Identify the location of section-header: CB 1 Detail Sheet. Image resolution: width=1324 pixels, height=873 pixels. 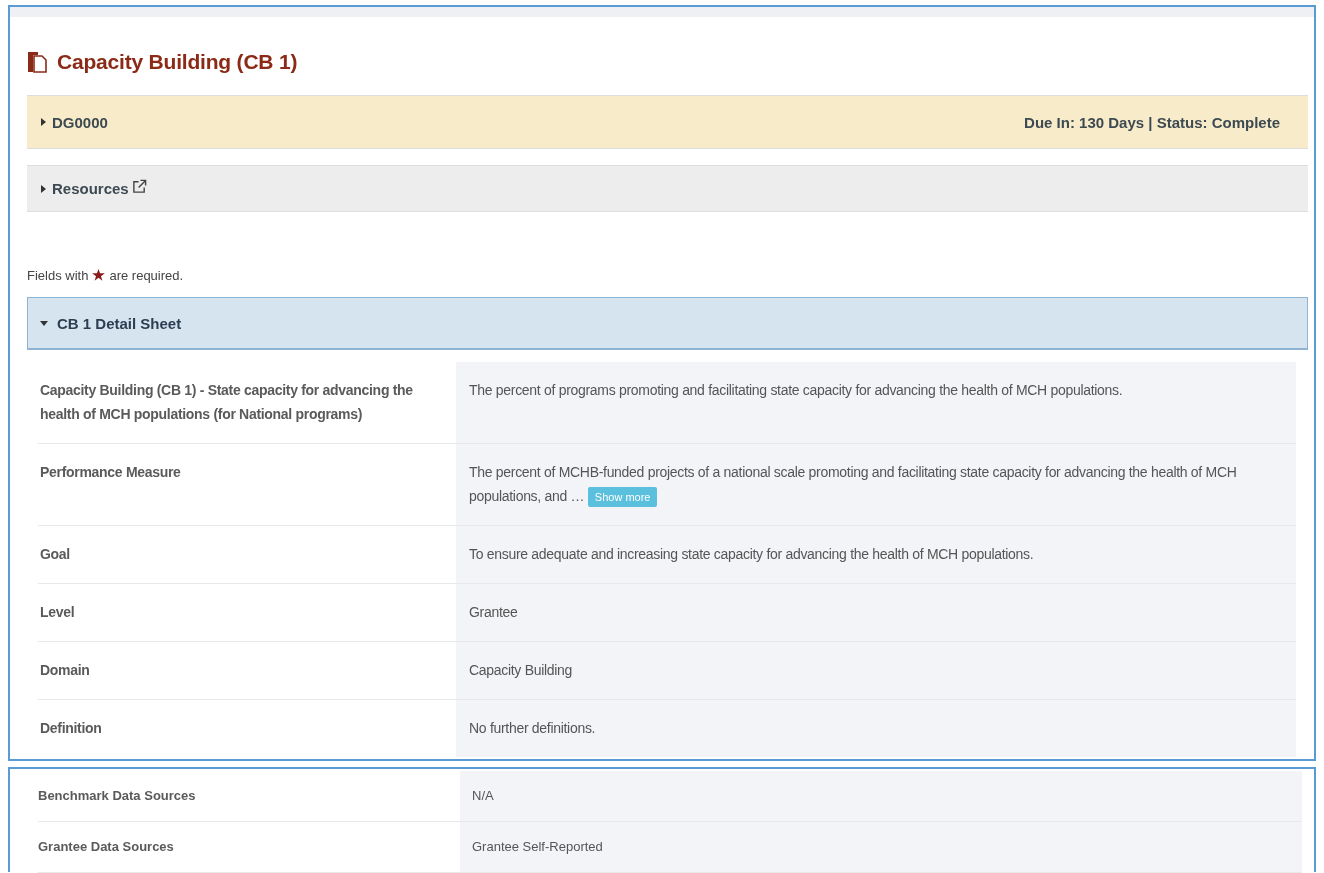
(667, 323).